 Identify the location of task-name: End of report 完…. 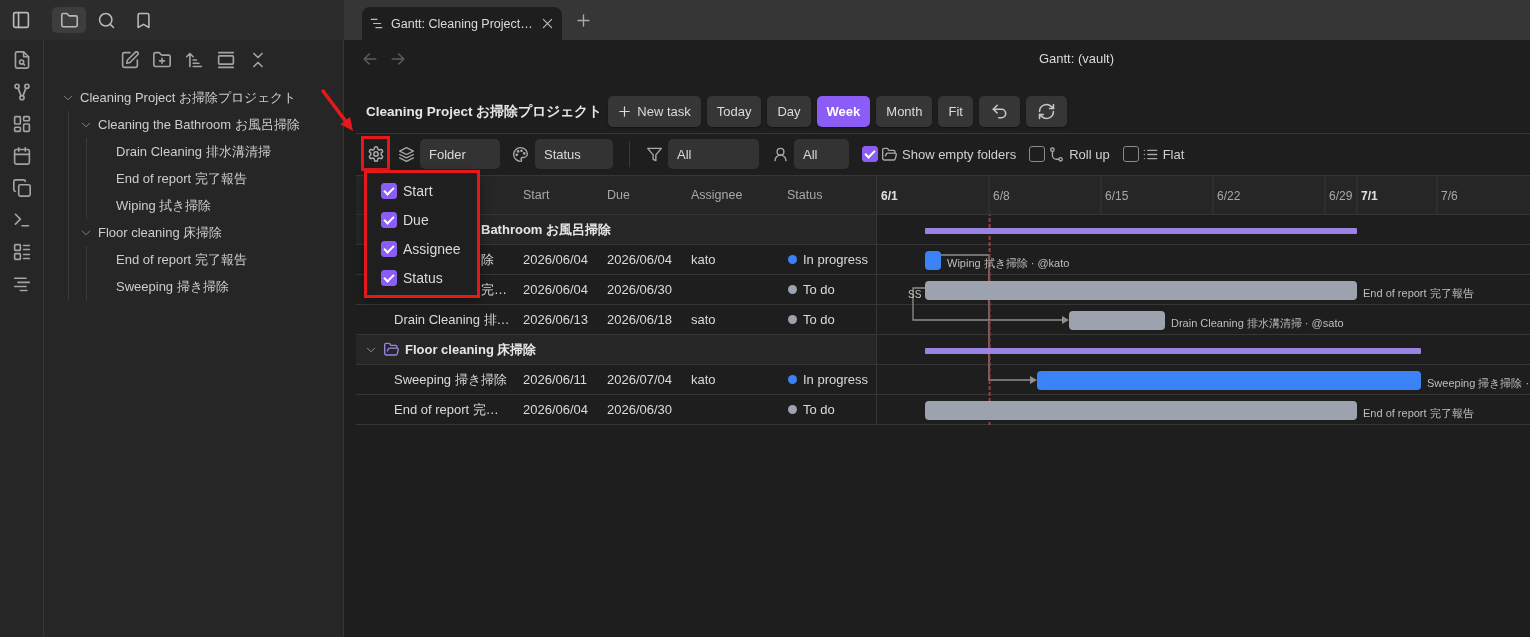
(446, 409).